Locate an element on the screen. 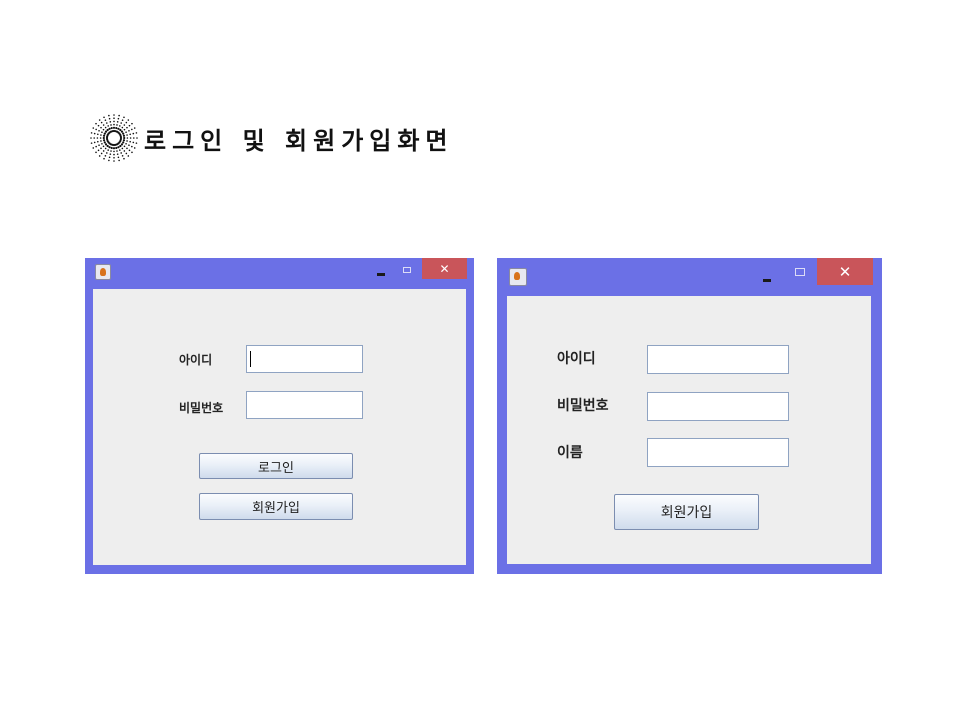 This screenshot has width=960, height=720. text-caret is located at coordinates (250, 359).